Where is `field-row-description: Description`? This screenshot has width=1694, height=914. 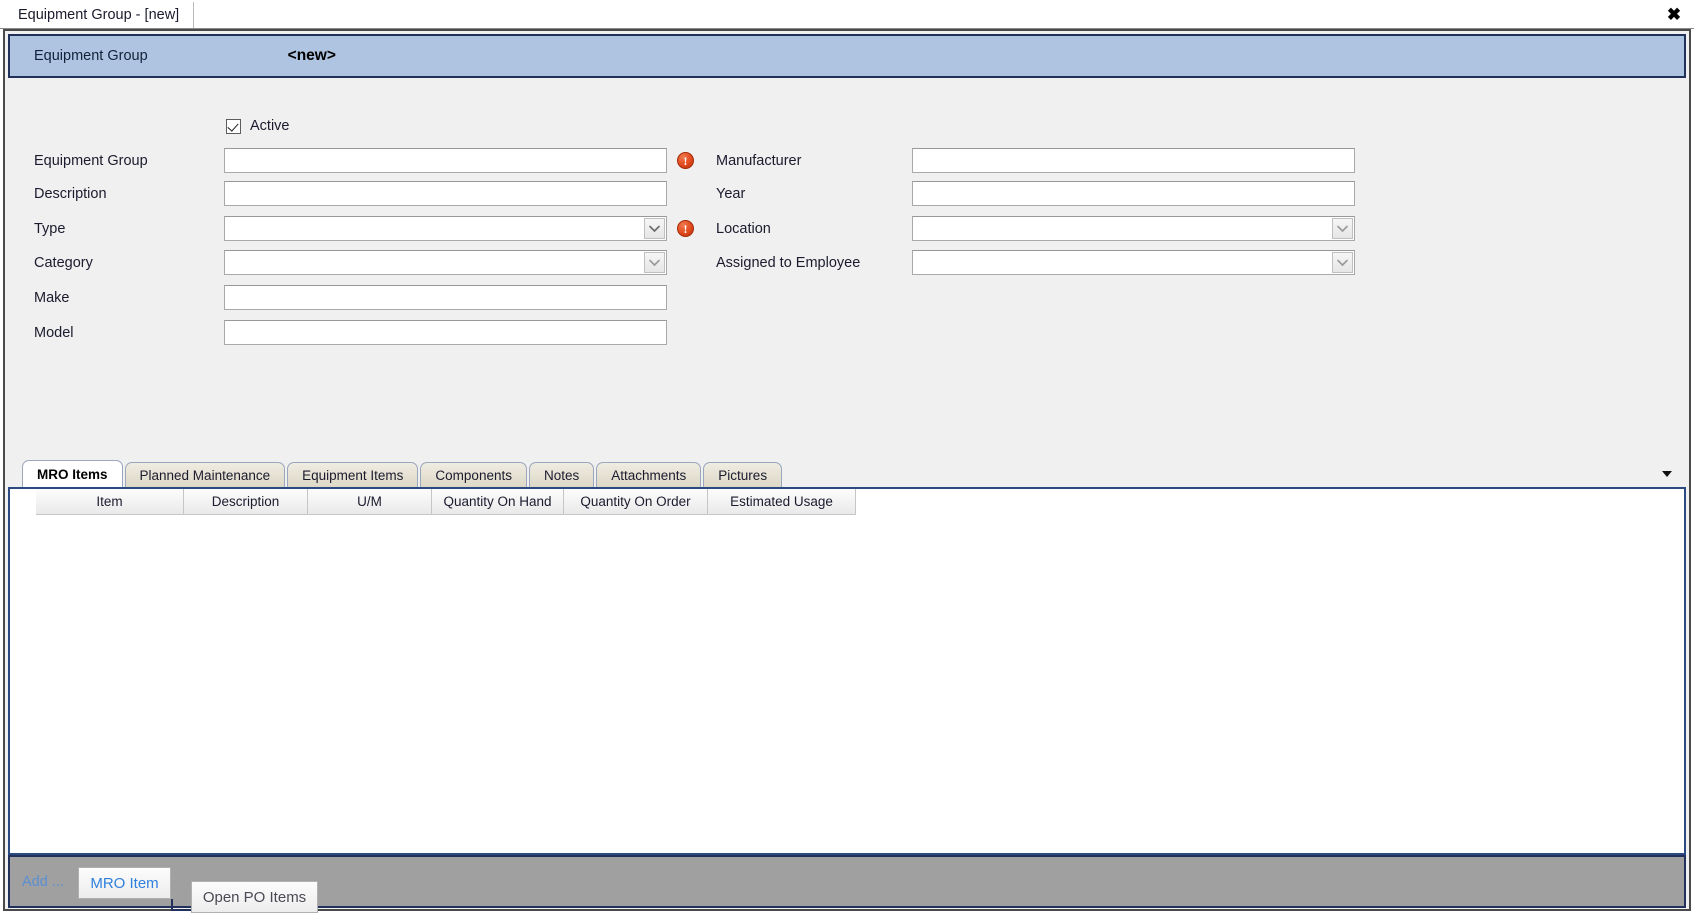
field-row-description: Description is located at coordinates (384, 193).